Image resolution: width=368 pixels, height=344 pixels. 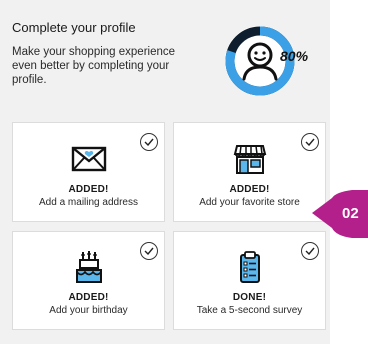 I want to click on step-number: 02, so click(x=350, y=213).